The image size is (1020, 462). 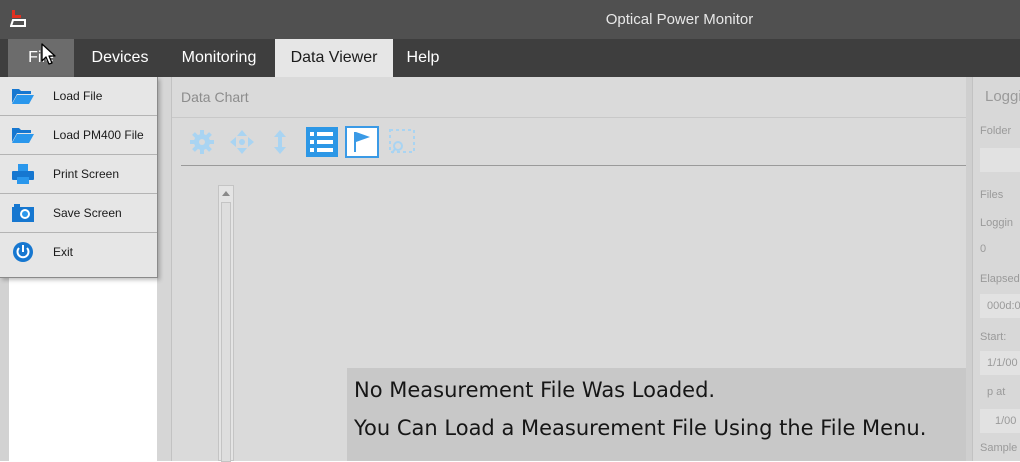 What do you see at coordinates (202, 142) in the screenshot?
I see `settings-gear-icon` at bounding box center [202, 142].